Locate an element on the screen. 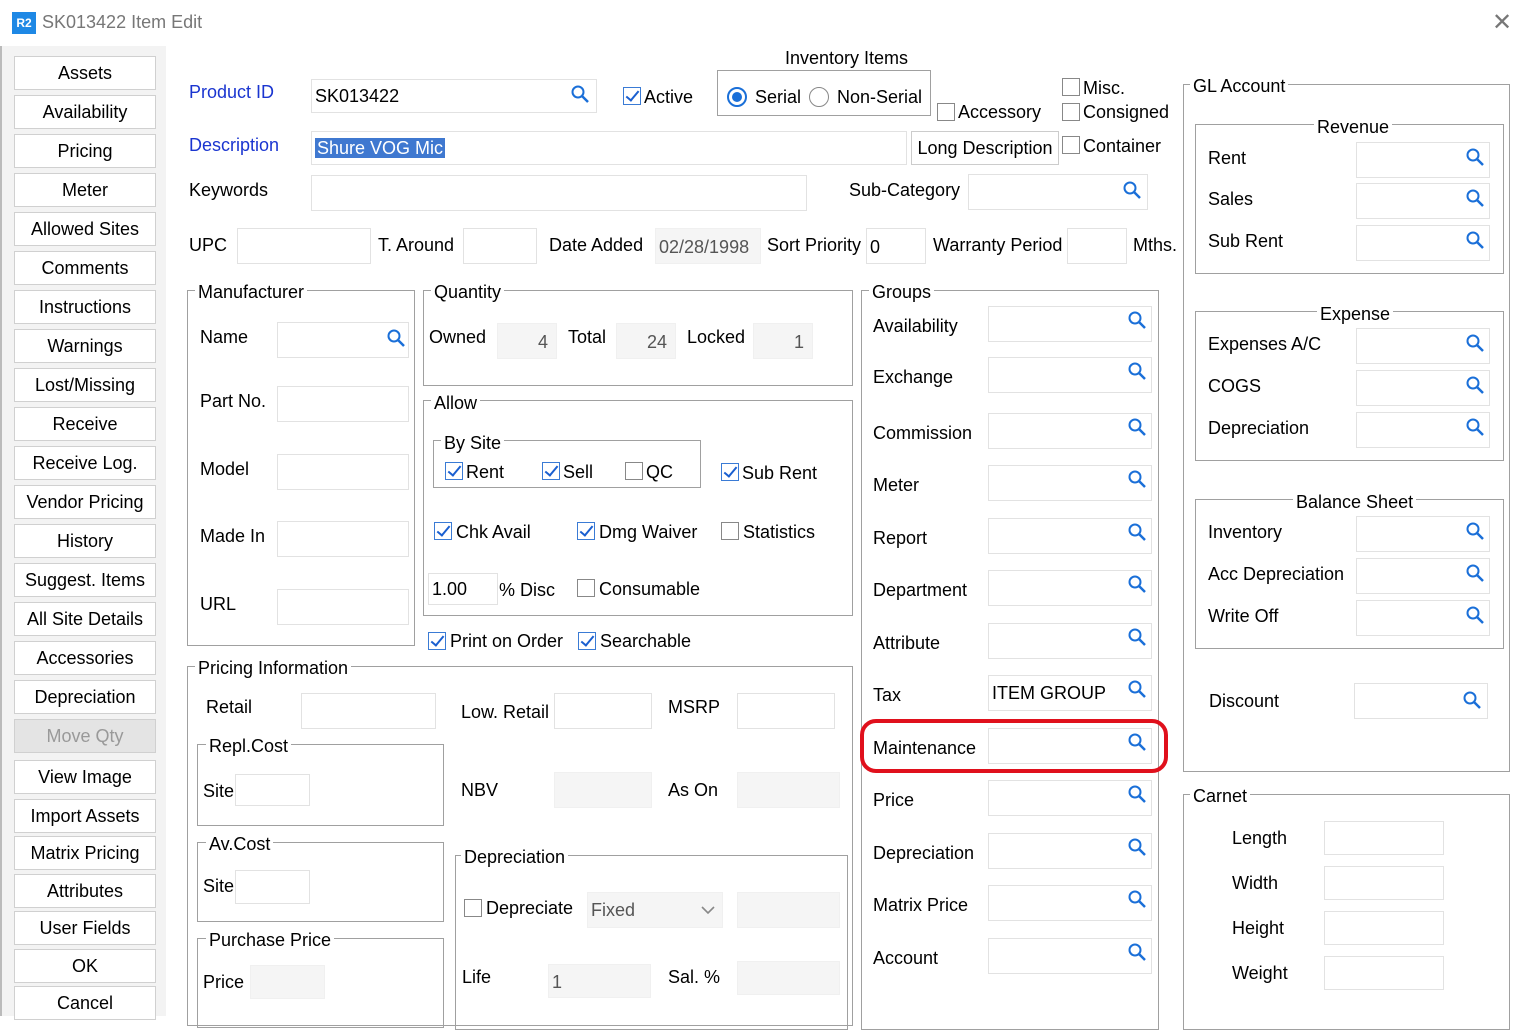 The height and width of the screenshot is (1030, 1530). nav-assets-button: Assets is located at coordinates (85, 73).